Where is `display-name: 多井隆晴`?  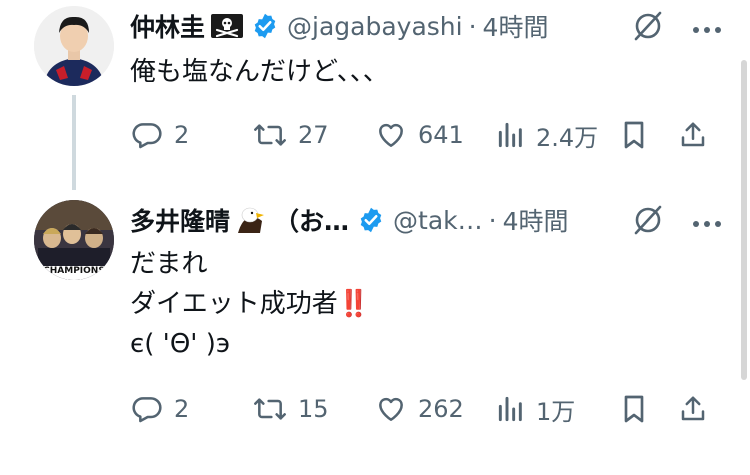
display-name: 多井隆晴 is located at coordinates (180, 220).